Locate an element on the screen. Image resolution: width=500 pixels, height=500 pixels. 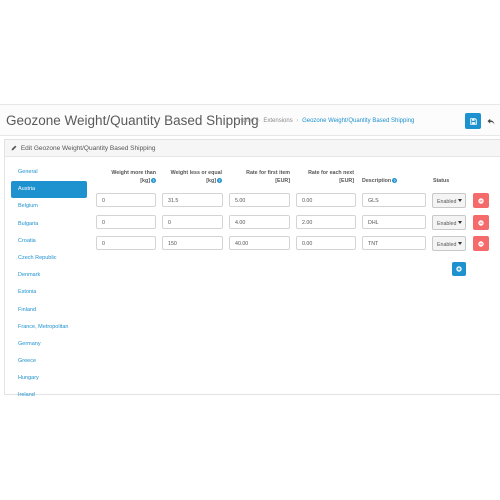
rate-first-input: 4.00 is located at coordinates (259, 222).